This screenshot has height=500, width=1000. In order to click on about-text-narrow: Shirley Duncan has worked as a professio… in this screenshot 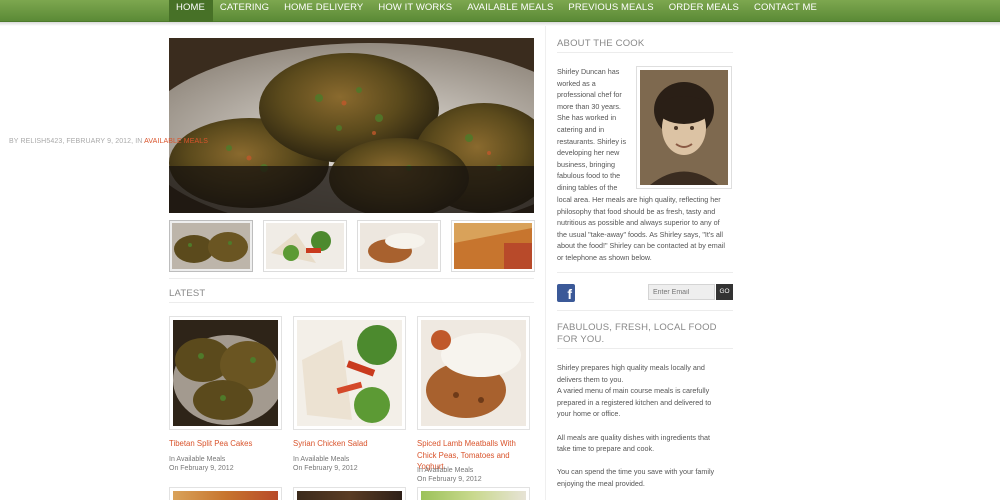, I will do `click(592, 129)`.